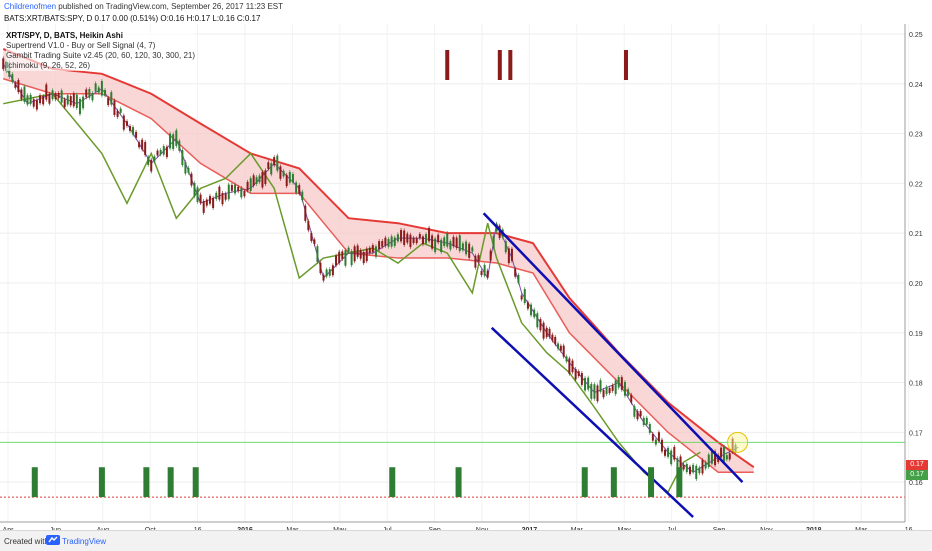  Describe the element at coordinates (916, 284) in the screenshot. I see `y-tick-label: 0.20` at that location.